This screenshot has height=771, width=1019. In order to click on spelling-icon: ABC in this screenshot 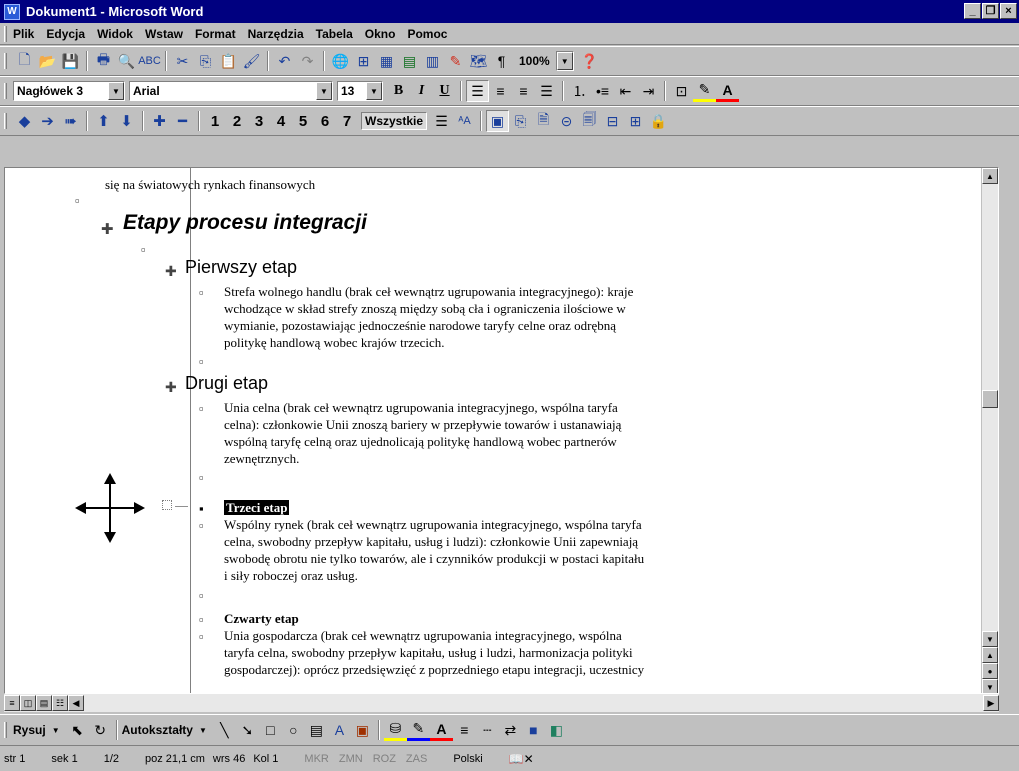, I will do `click(149, 61)`.